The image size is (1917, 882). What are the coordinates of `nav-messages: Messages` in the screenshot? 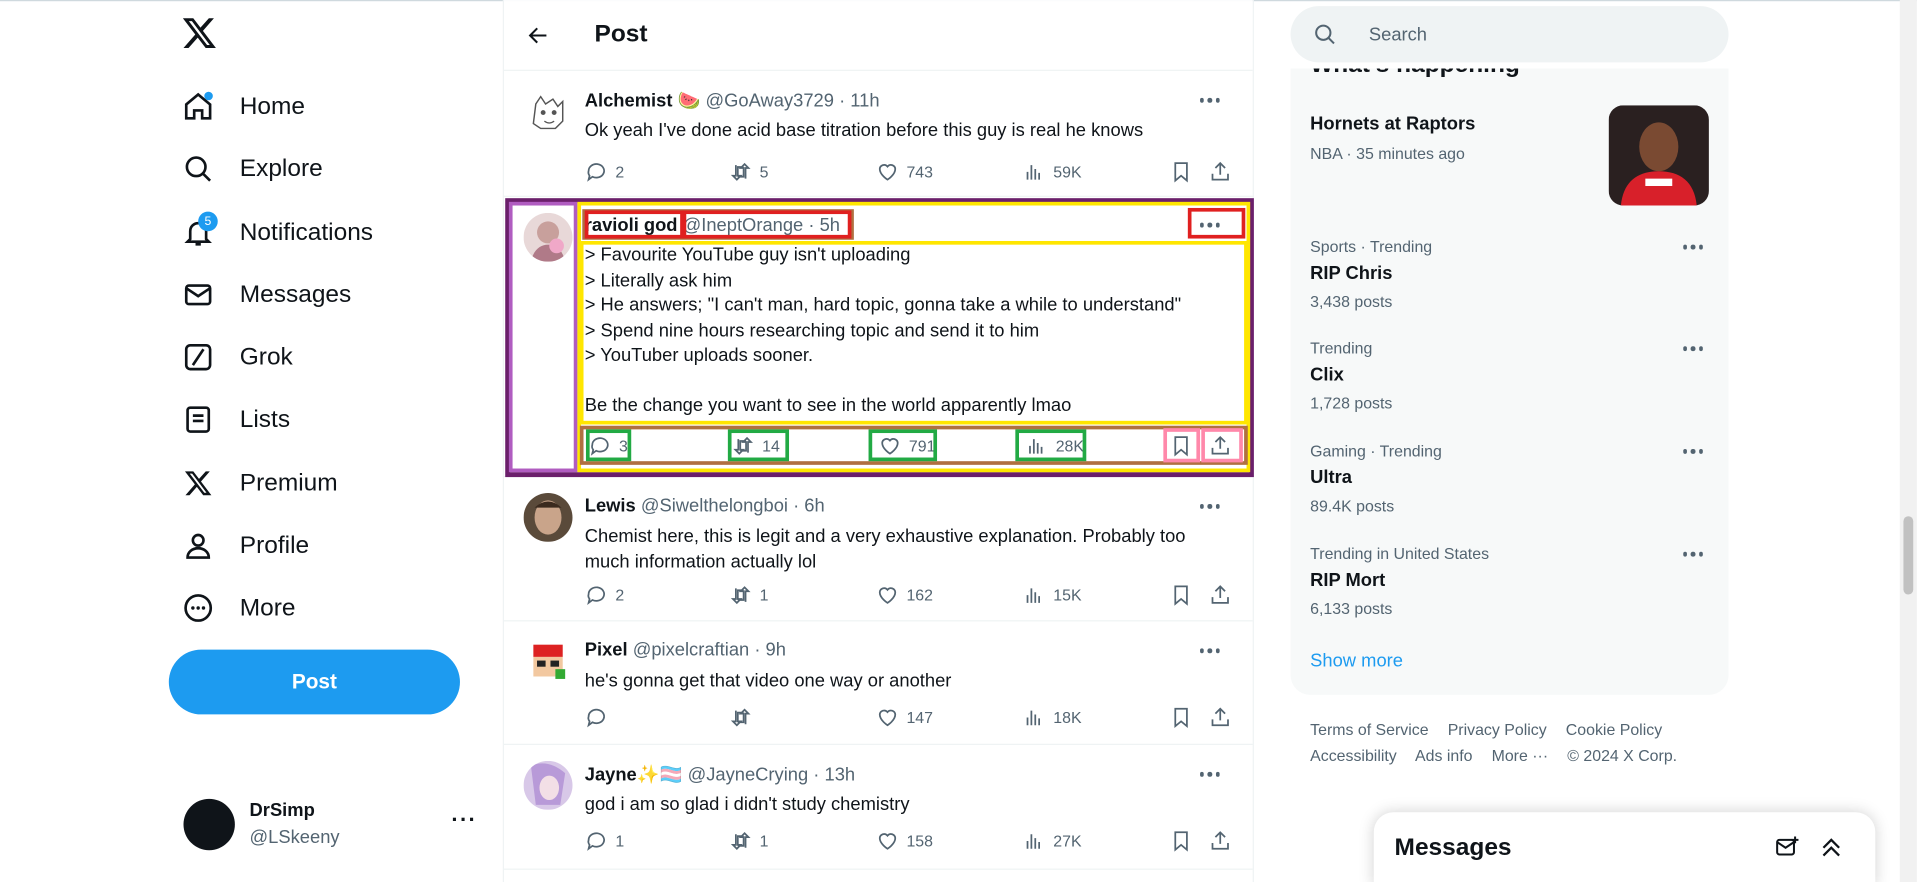 It's located at (266, 295).